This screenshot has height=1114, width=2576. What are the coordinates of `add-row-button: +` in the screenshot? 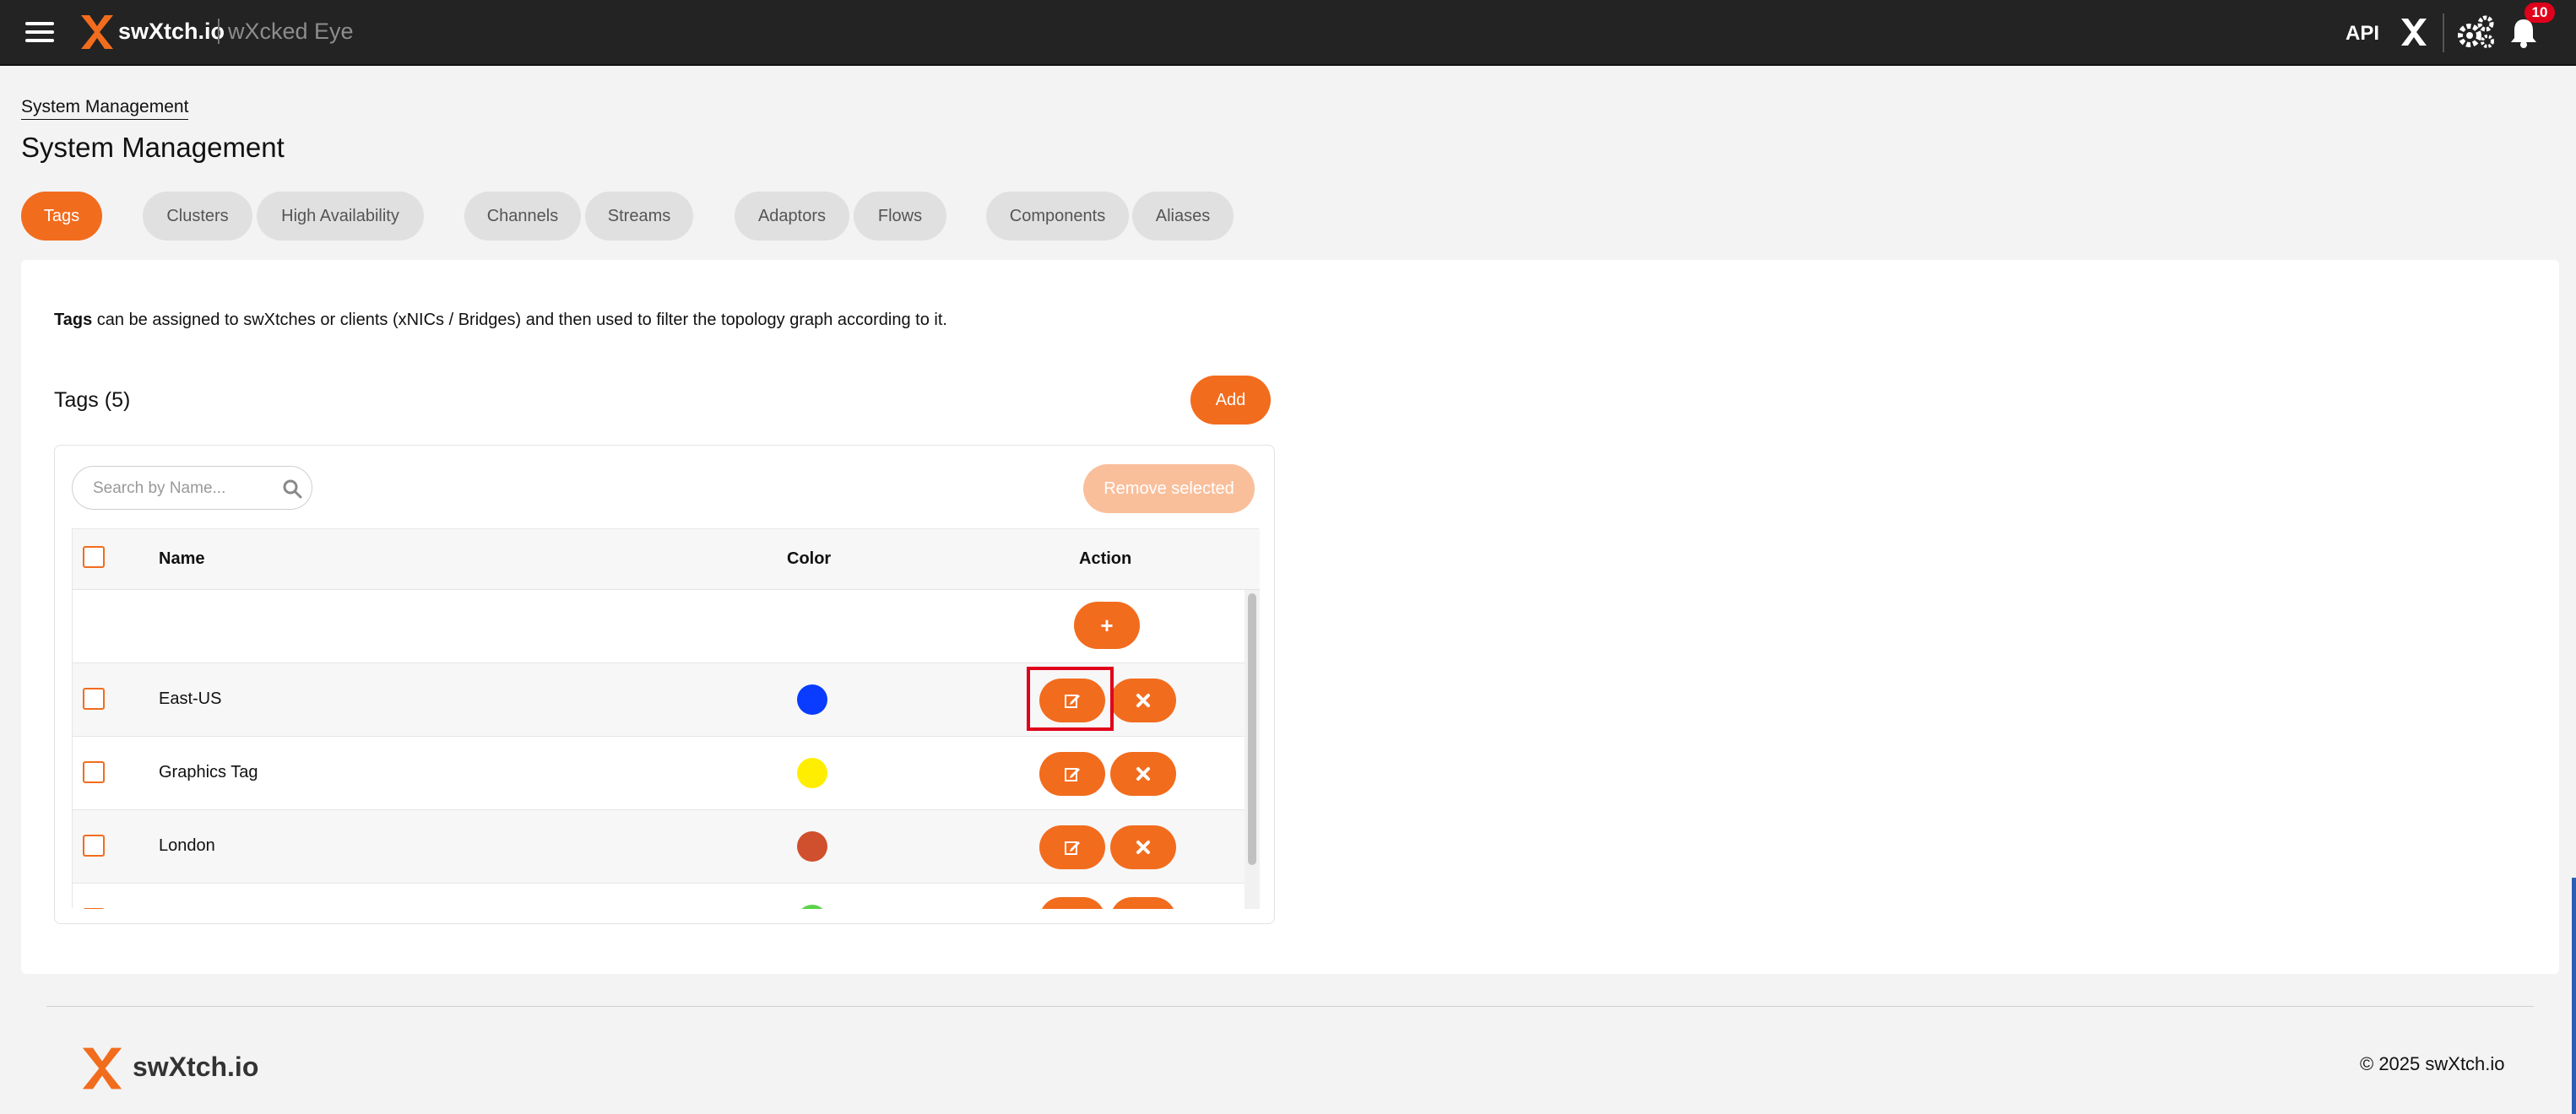 It's located at (1107, 625).